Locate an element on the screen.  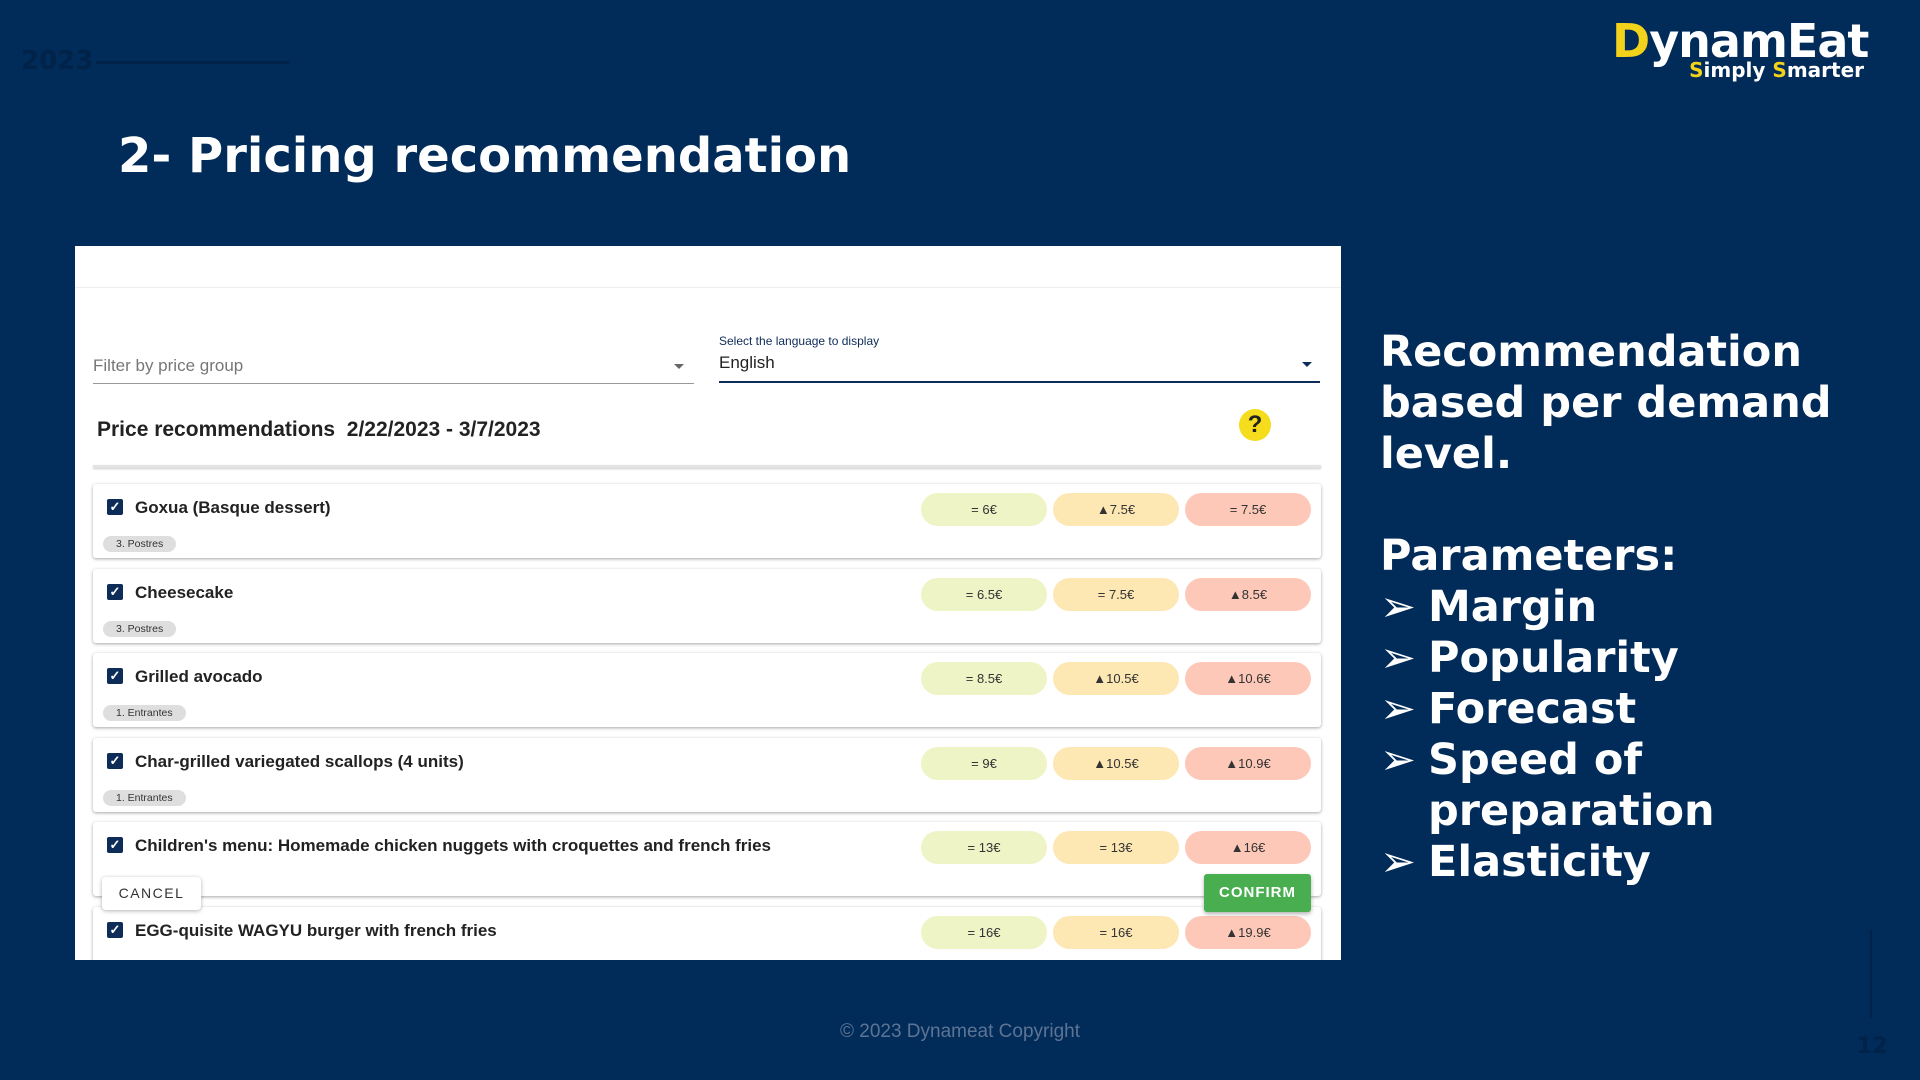
top-bar-divider is located at coordinates (708, 287).